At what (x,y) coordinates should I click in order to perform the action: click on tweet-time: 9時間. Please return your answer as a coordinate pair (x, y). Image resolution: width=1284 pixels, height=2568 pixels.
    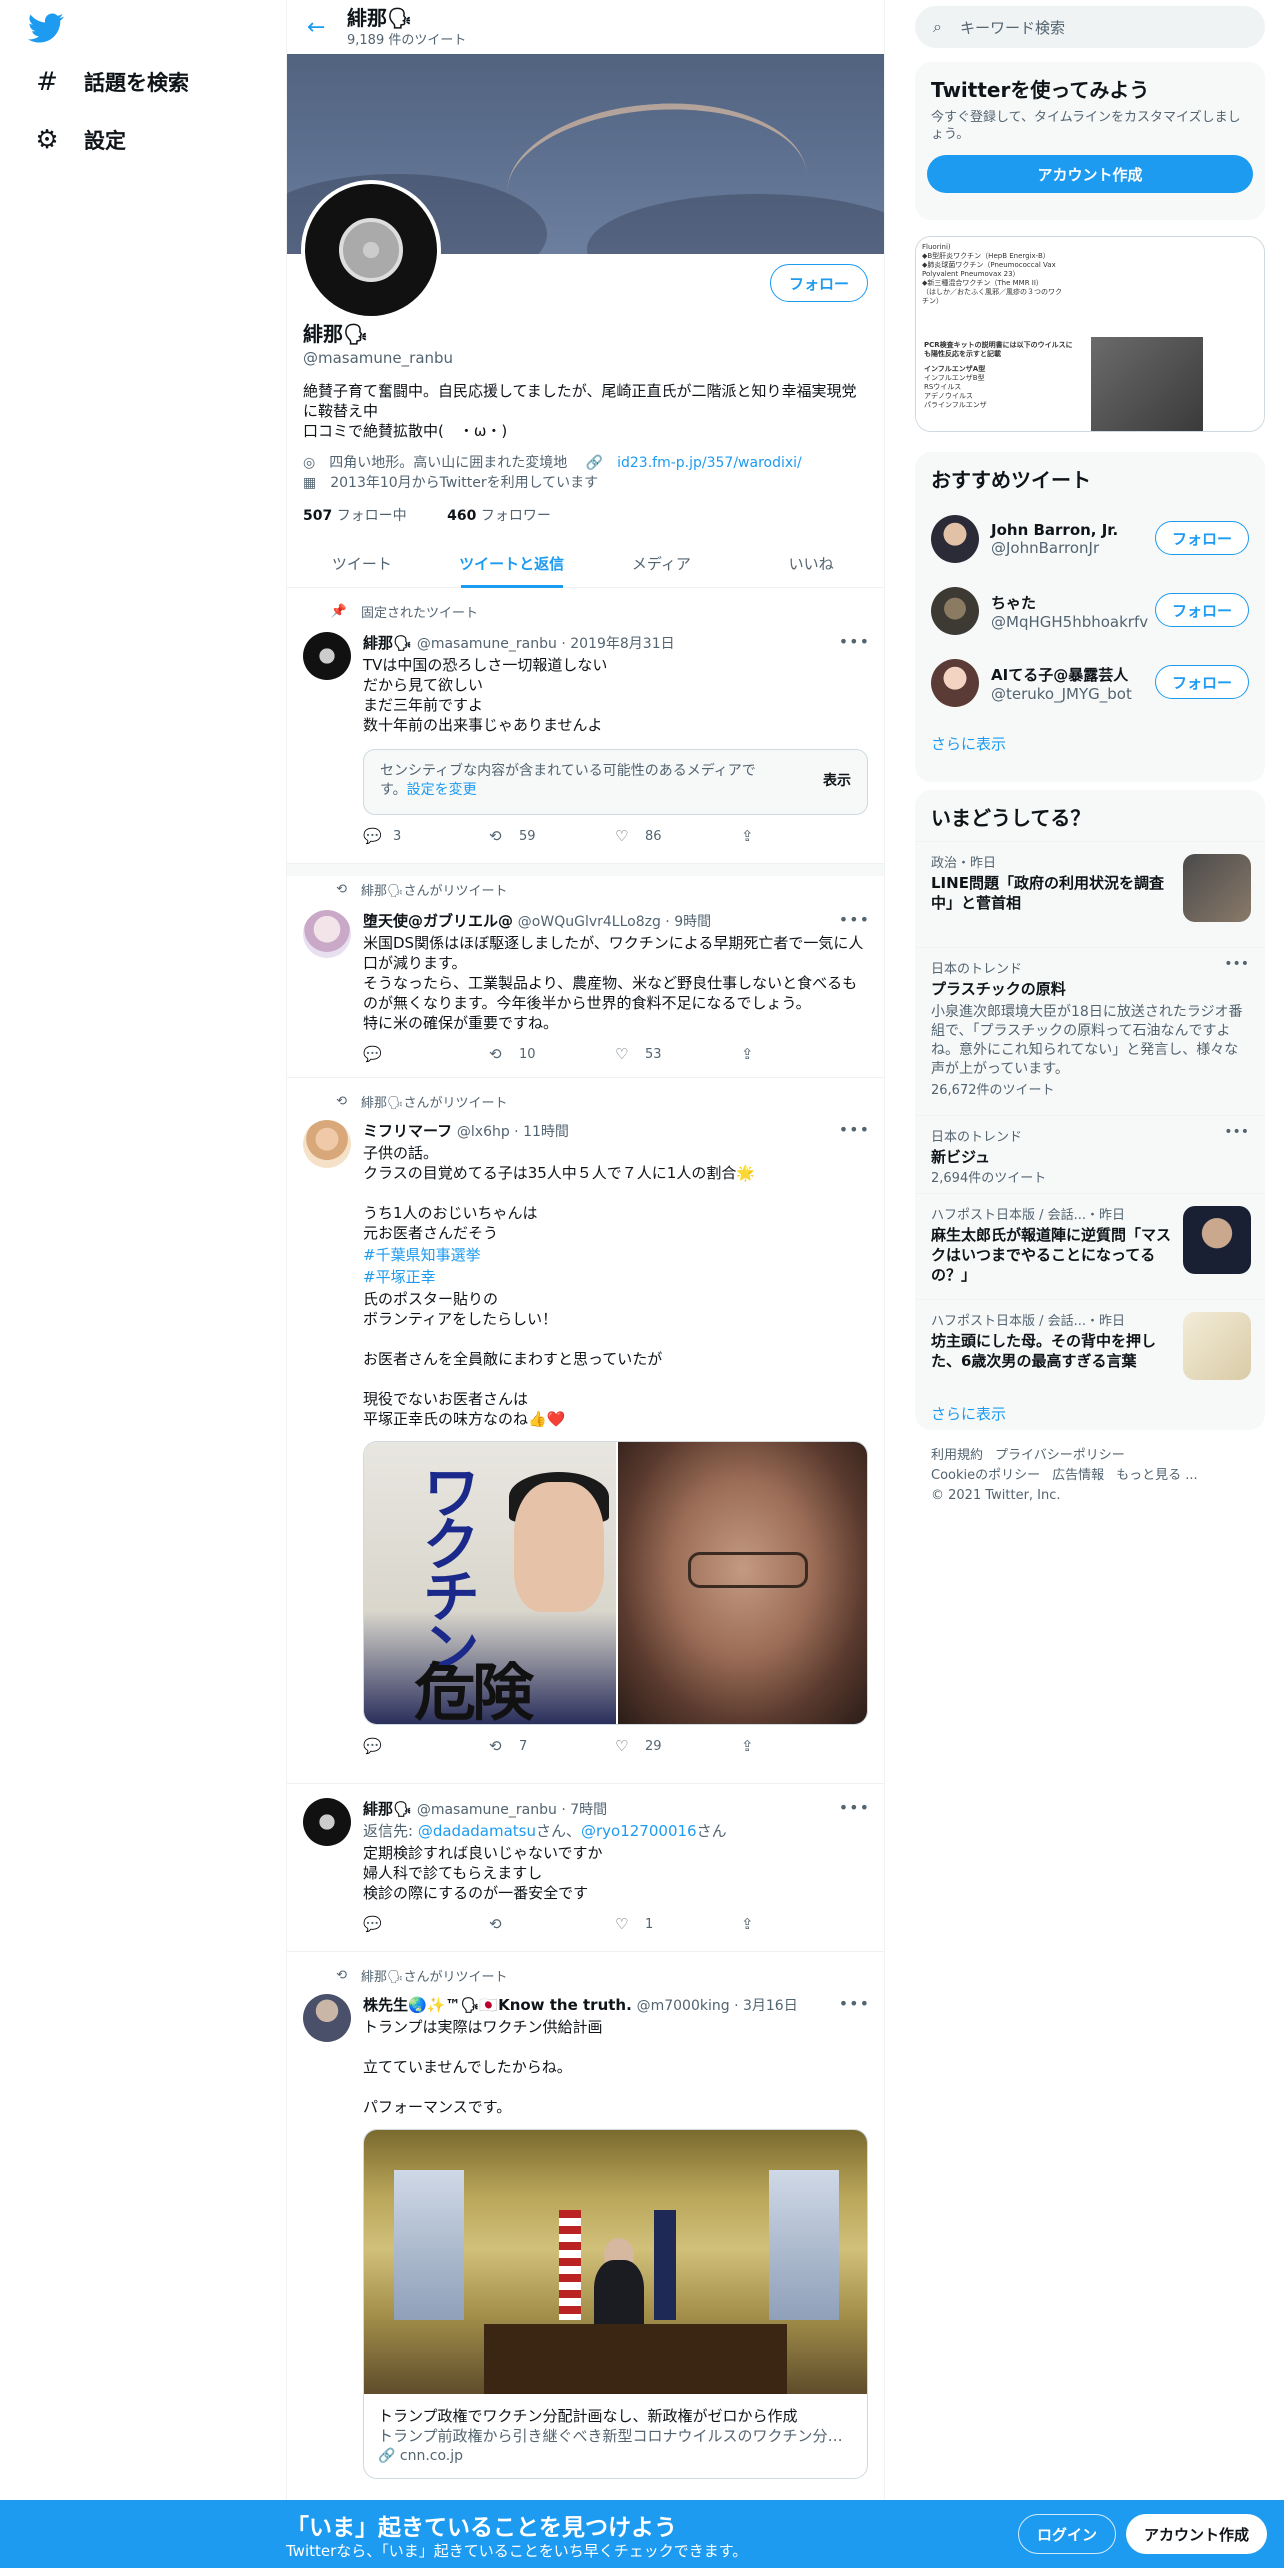
    Looking at the image, I should click on (692, 922).